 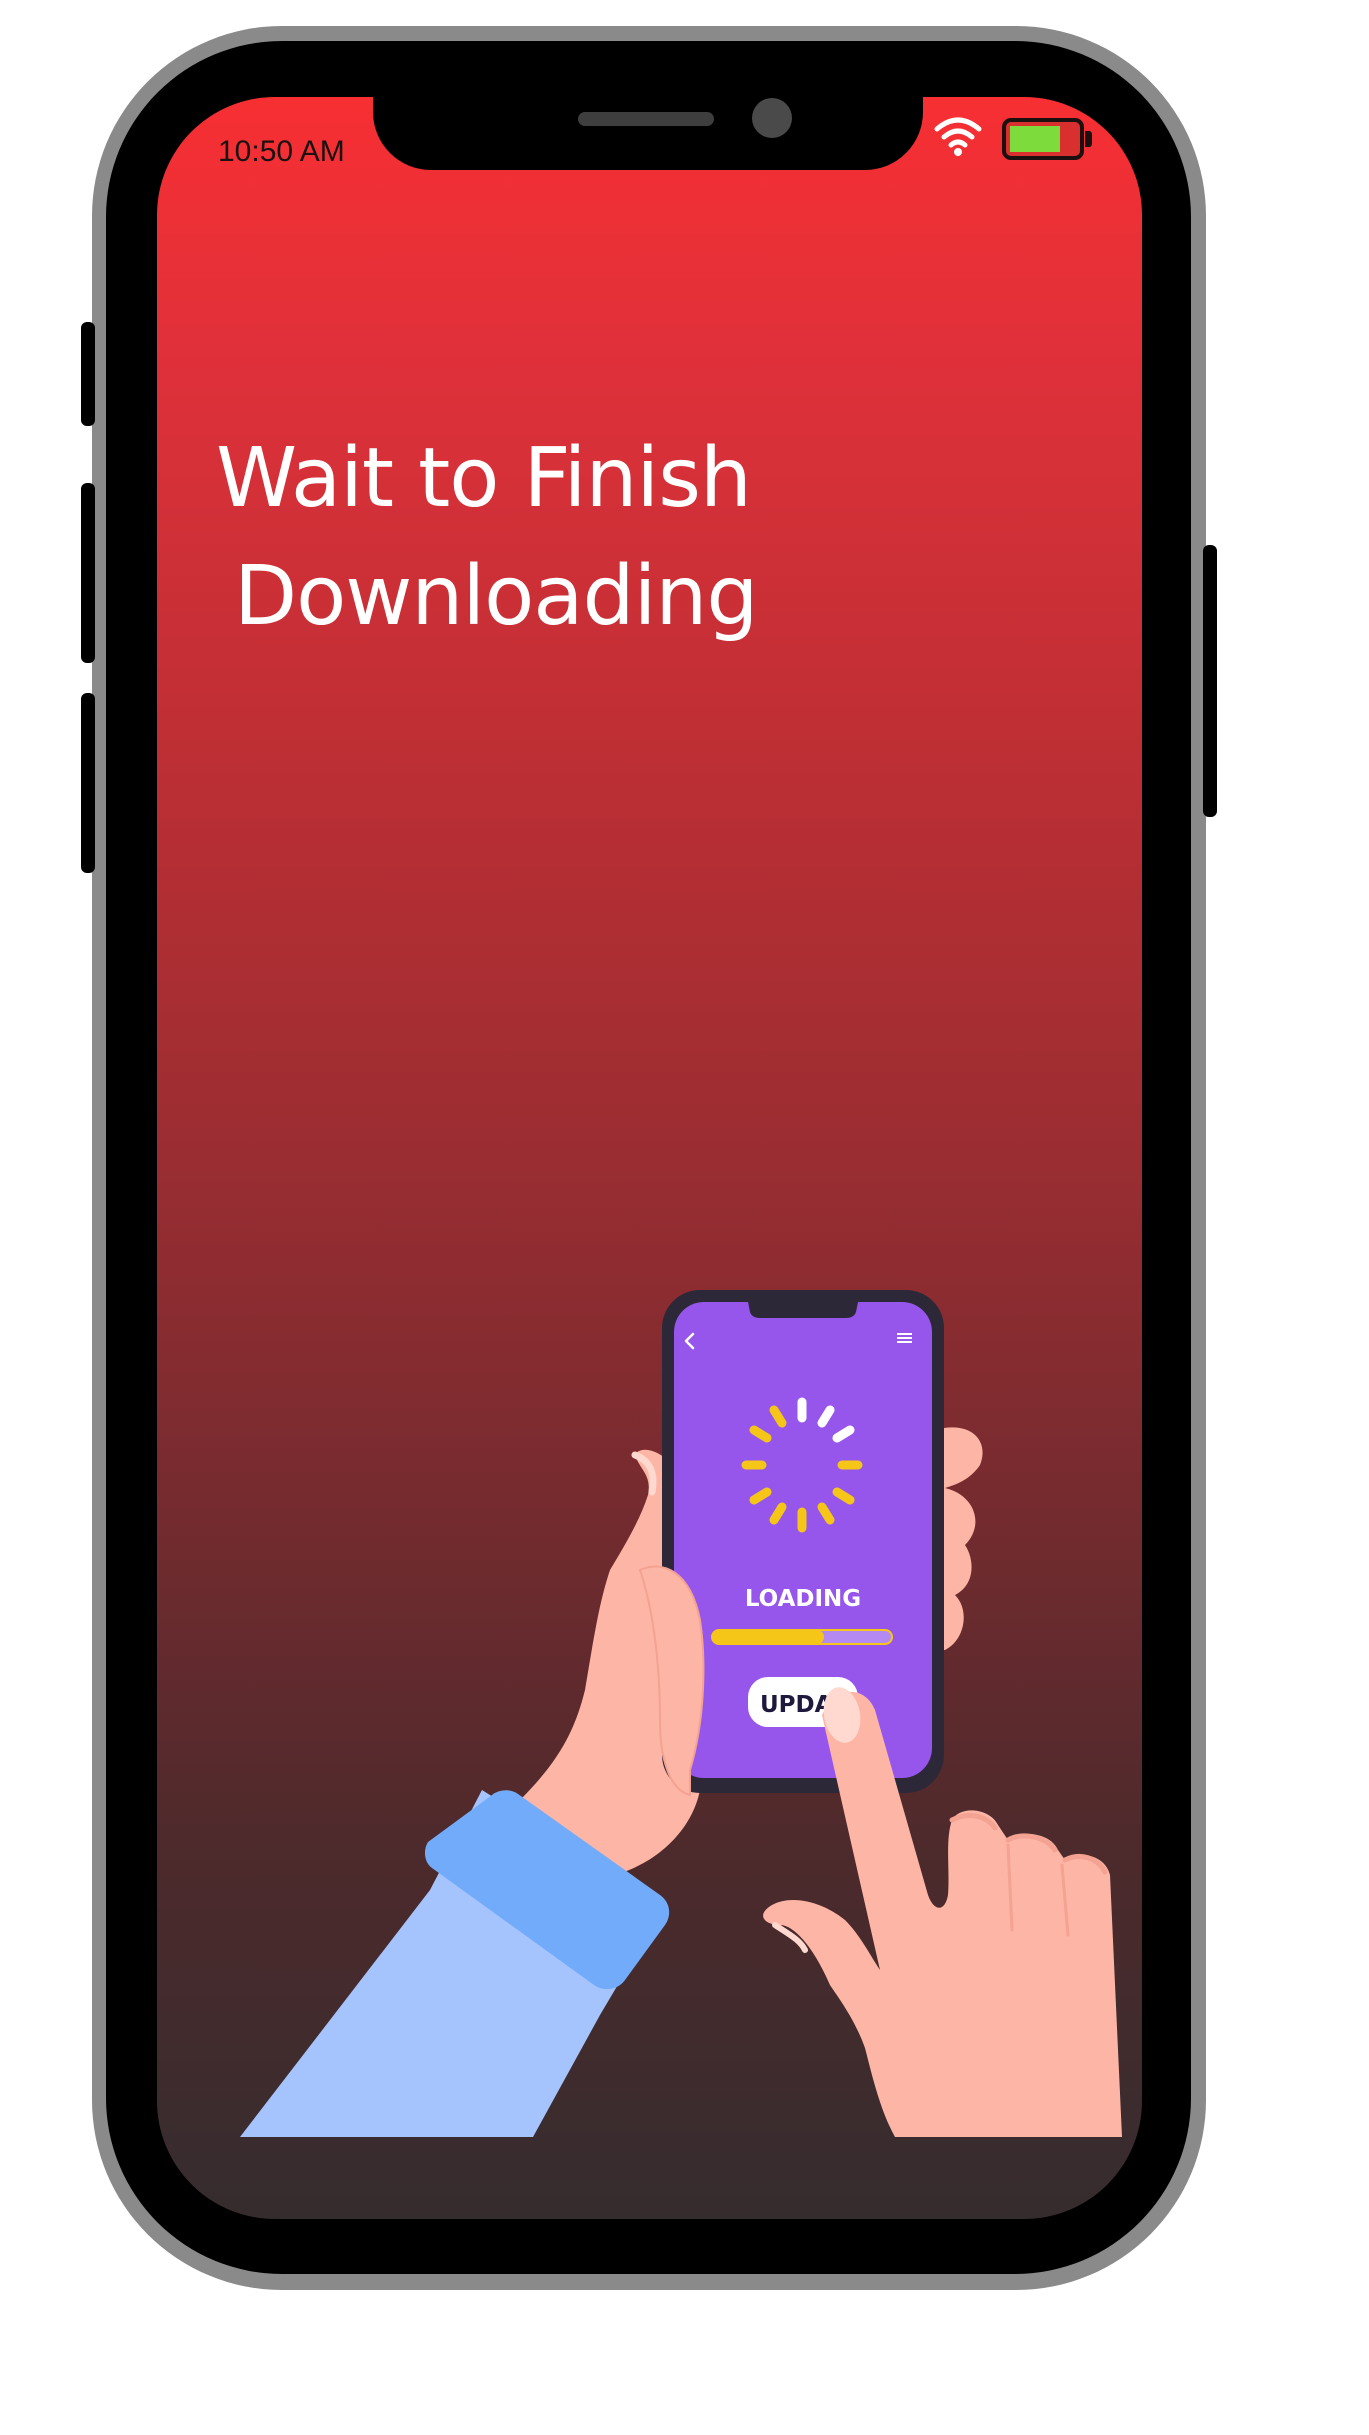 I want to click on progress-fill, so click(x=768, y=1637).